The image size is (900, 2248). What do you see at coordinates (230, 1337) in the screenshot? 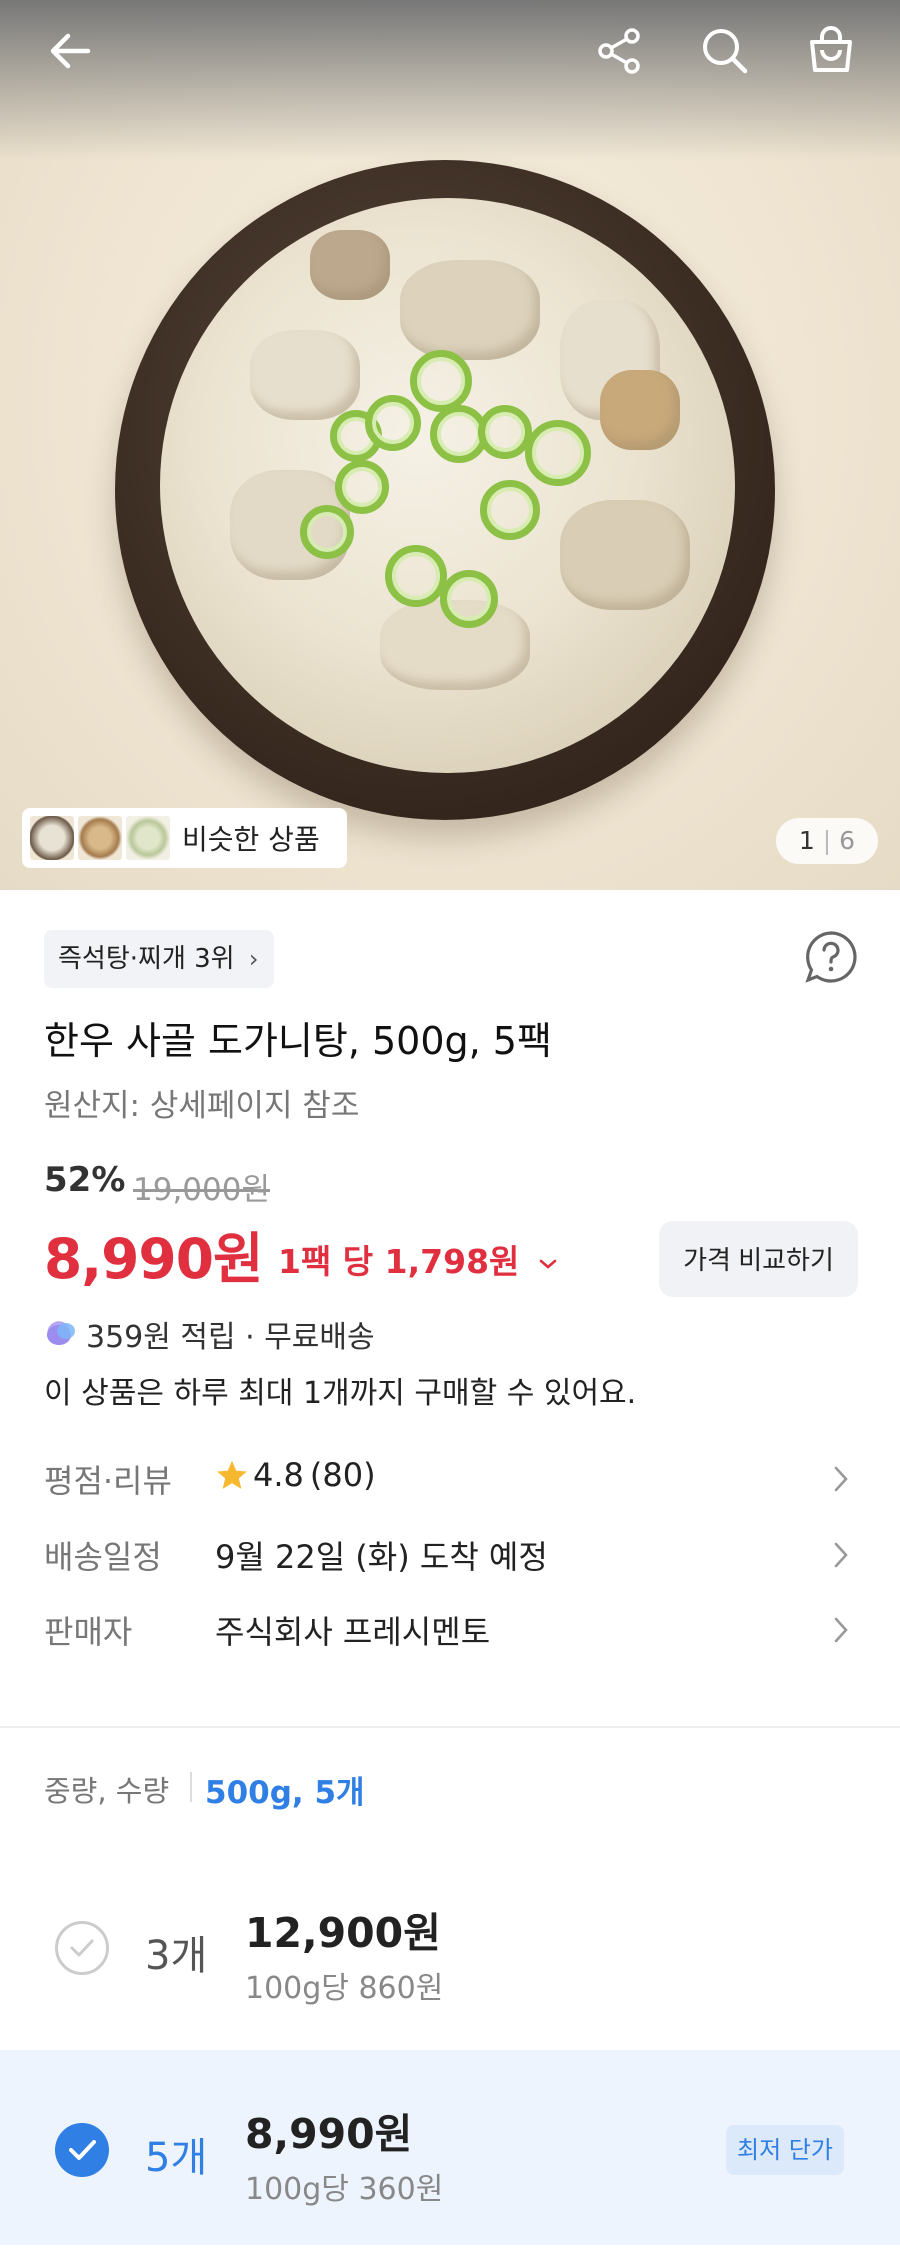
I see `points-text: 359원 적립 · 무료배송` at bounding box center [230, 1337].